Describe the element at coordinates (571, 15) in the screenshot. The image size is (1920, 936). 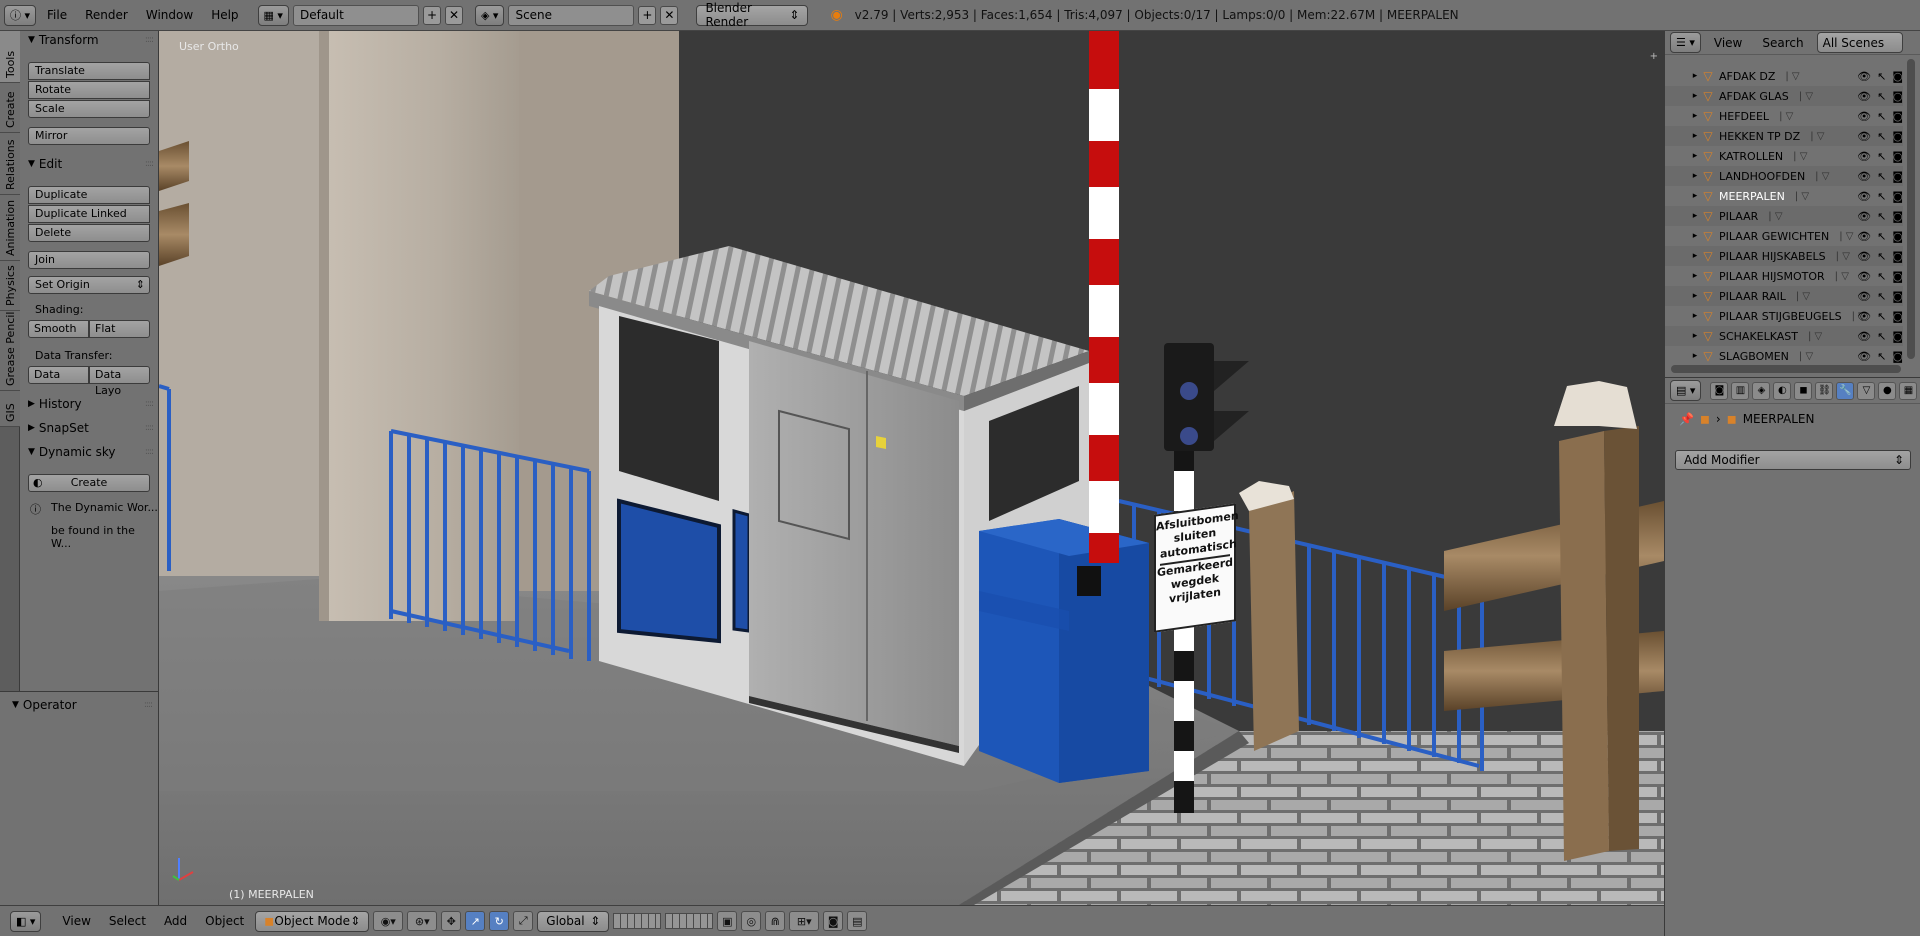
I see `scene-field: Scene` at that location.